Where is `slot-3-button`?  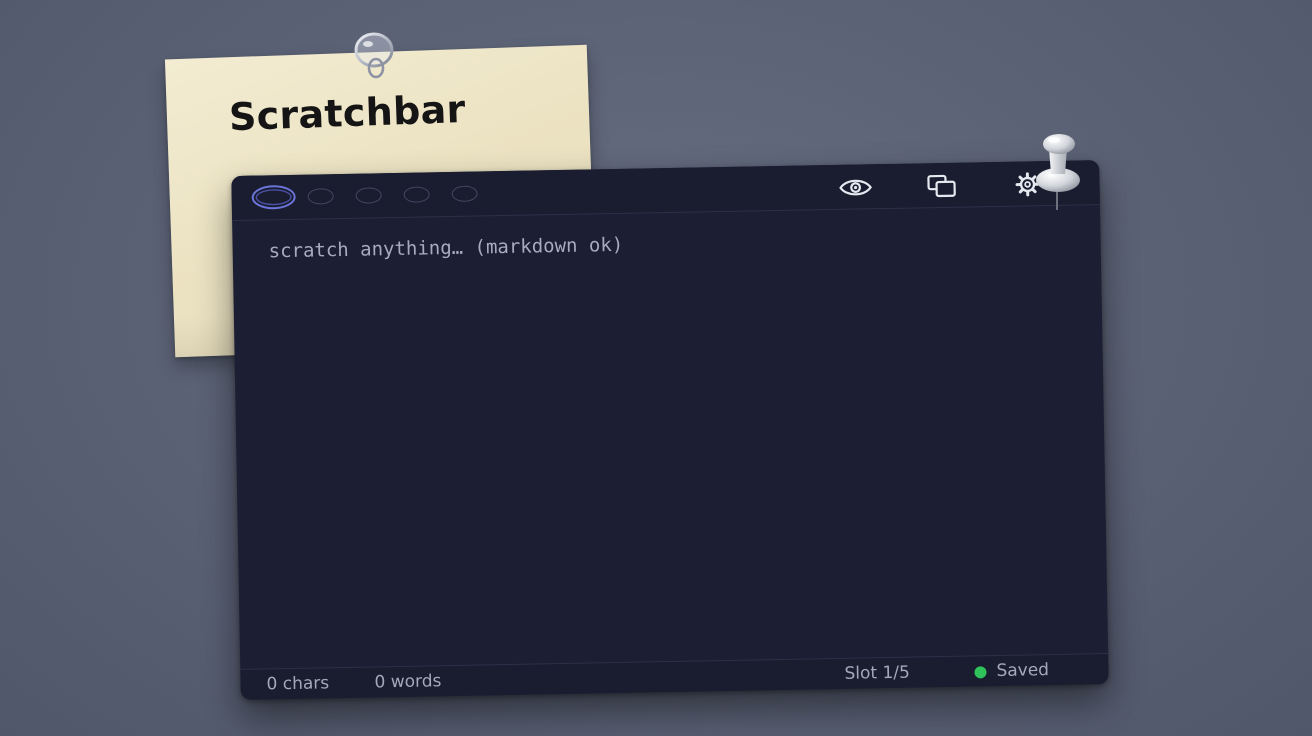
slot-3-button is located at coordinates (368, 195).